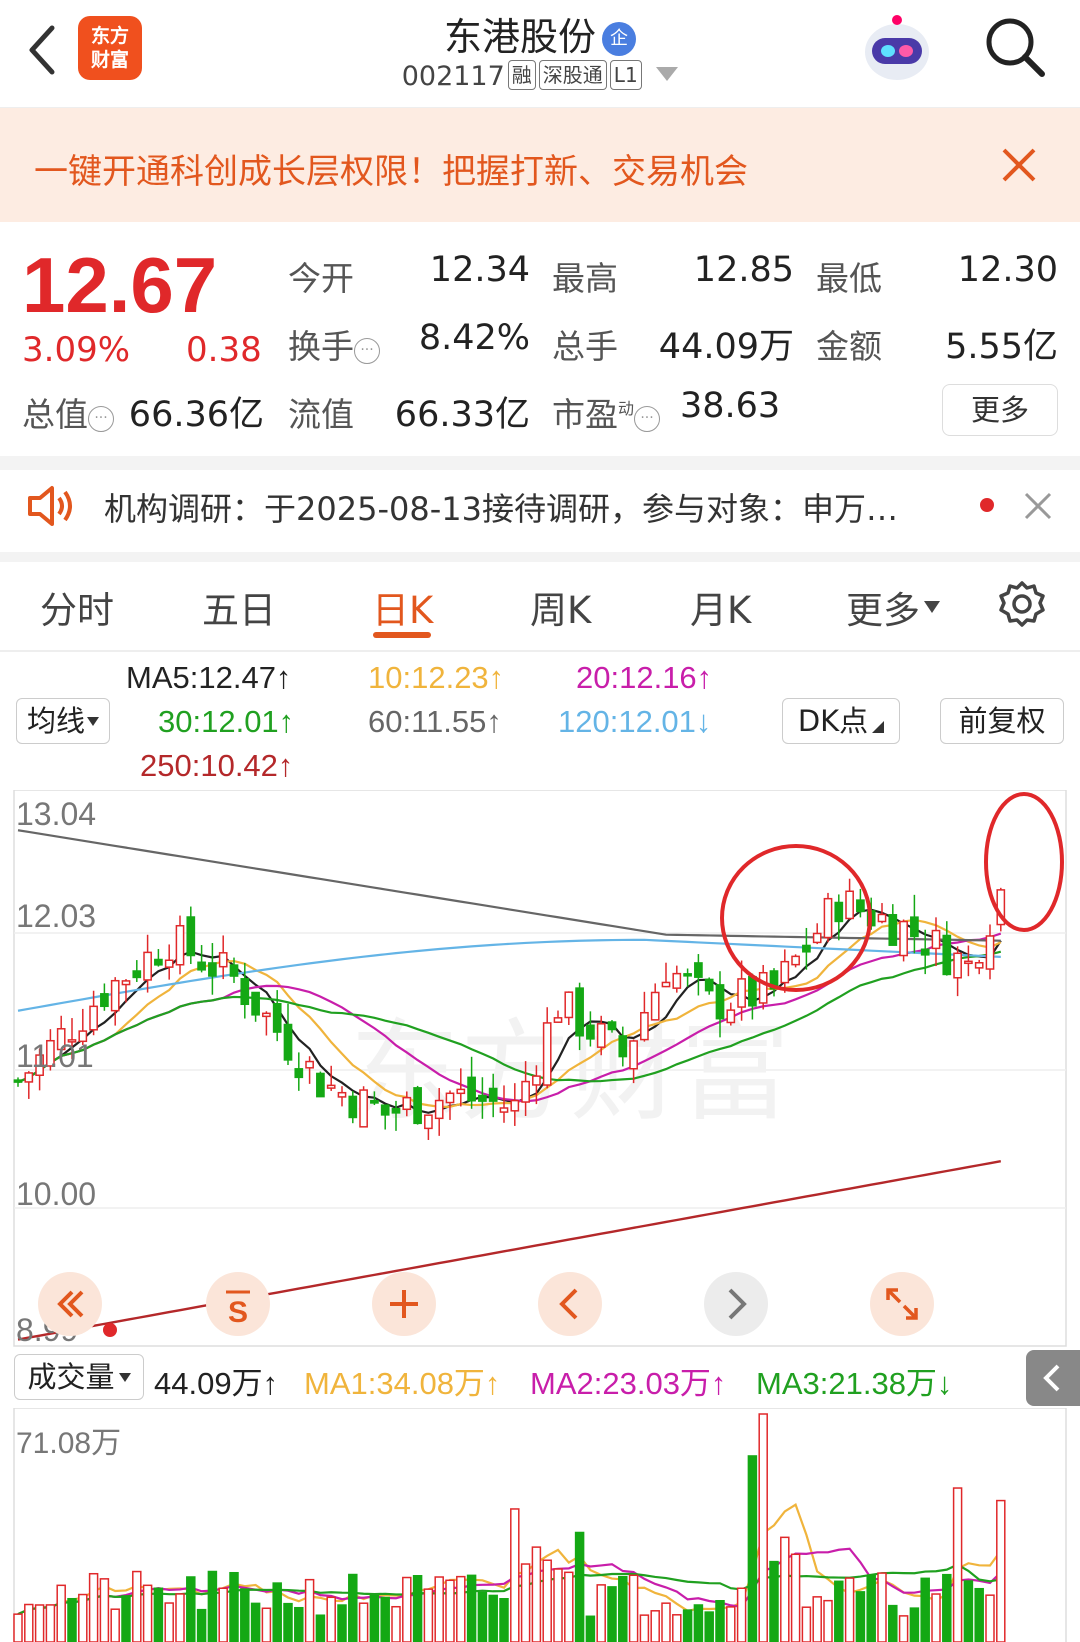 The width and height of the screenshot is (1080, 1642). What do you see at coordinates (334, 344) in the screenshot?
I see `turnover-label: 换手 ···` at bounding box center [334, 344].